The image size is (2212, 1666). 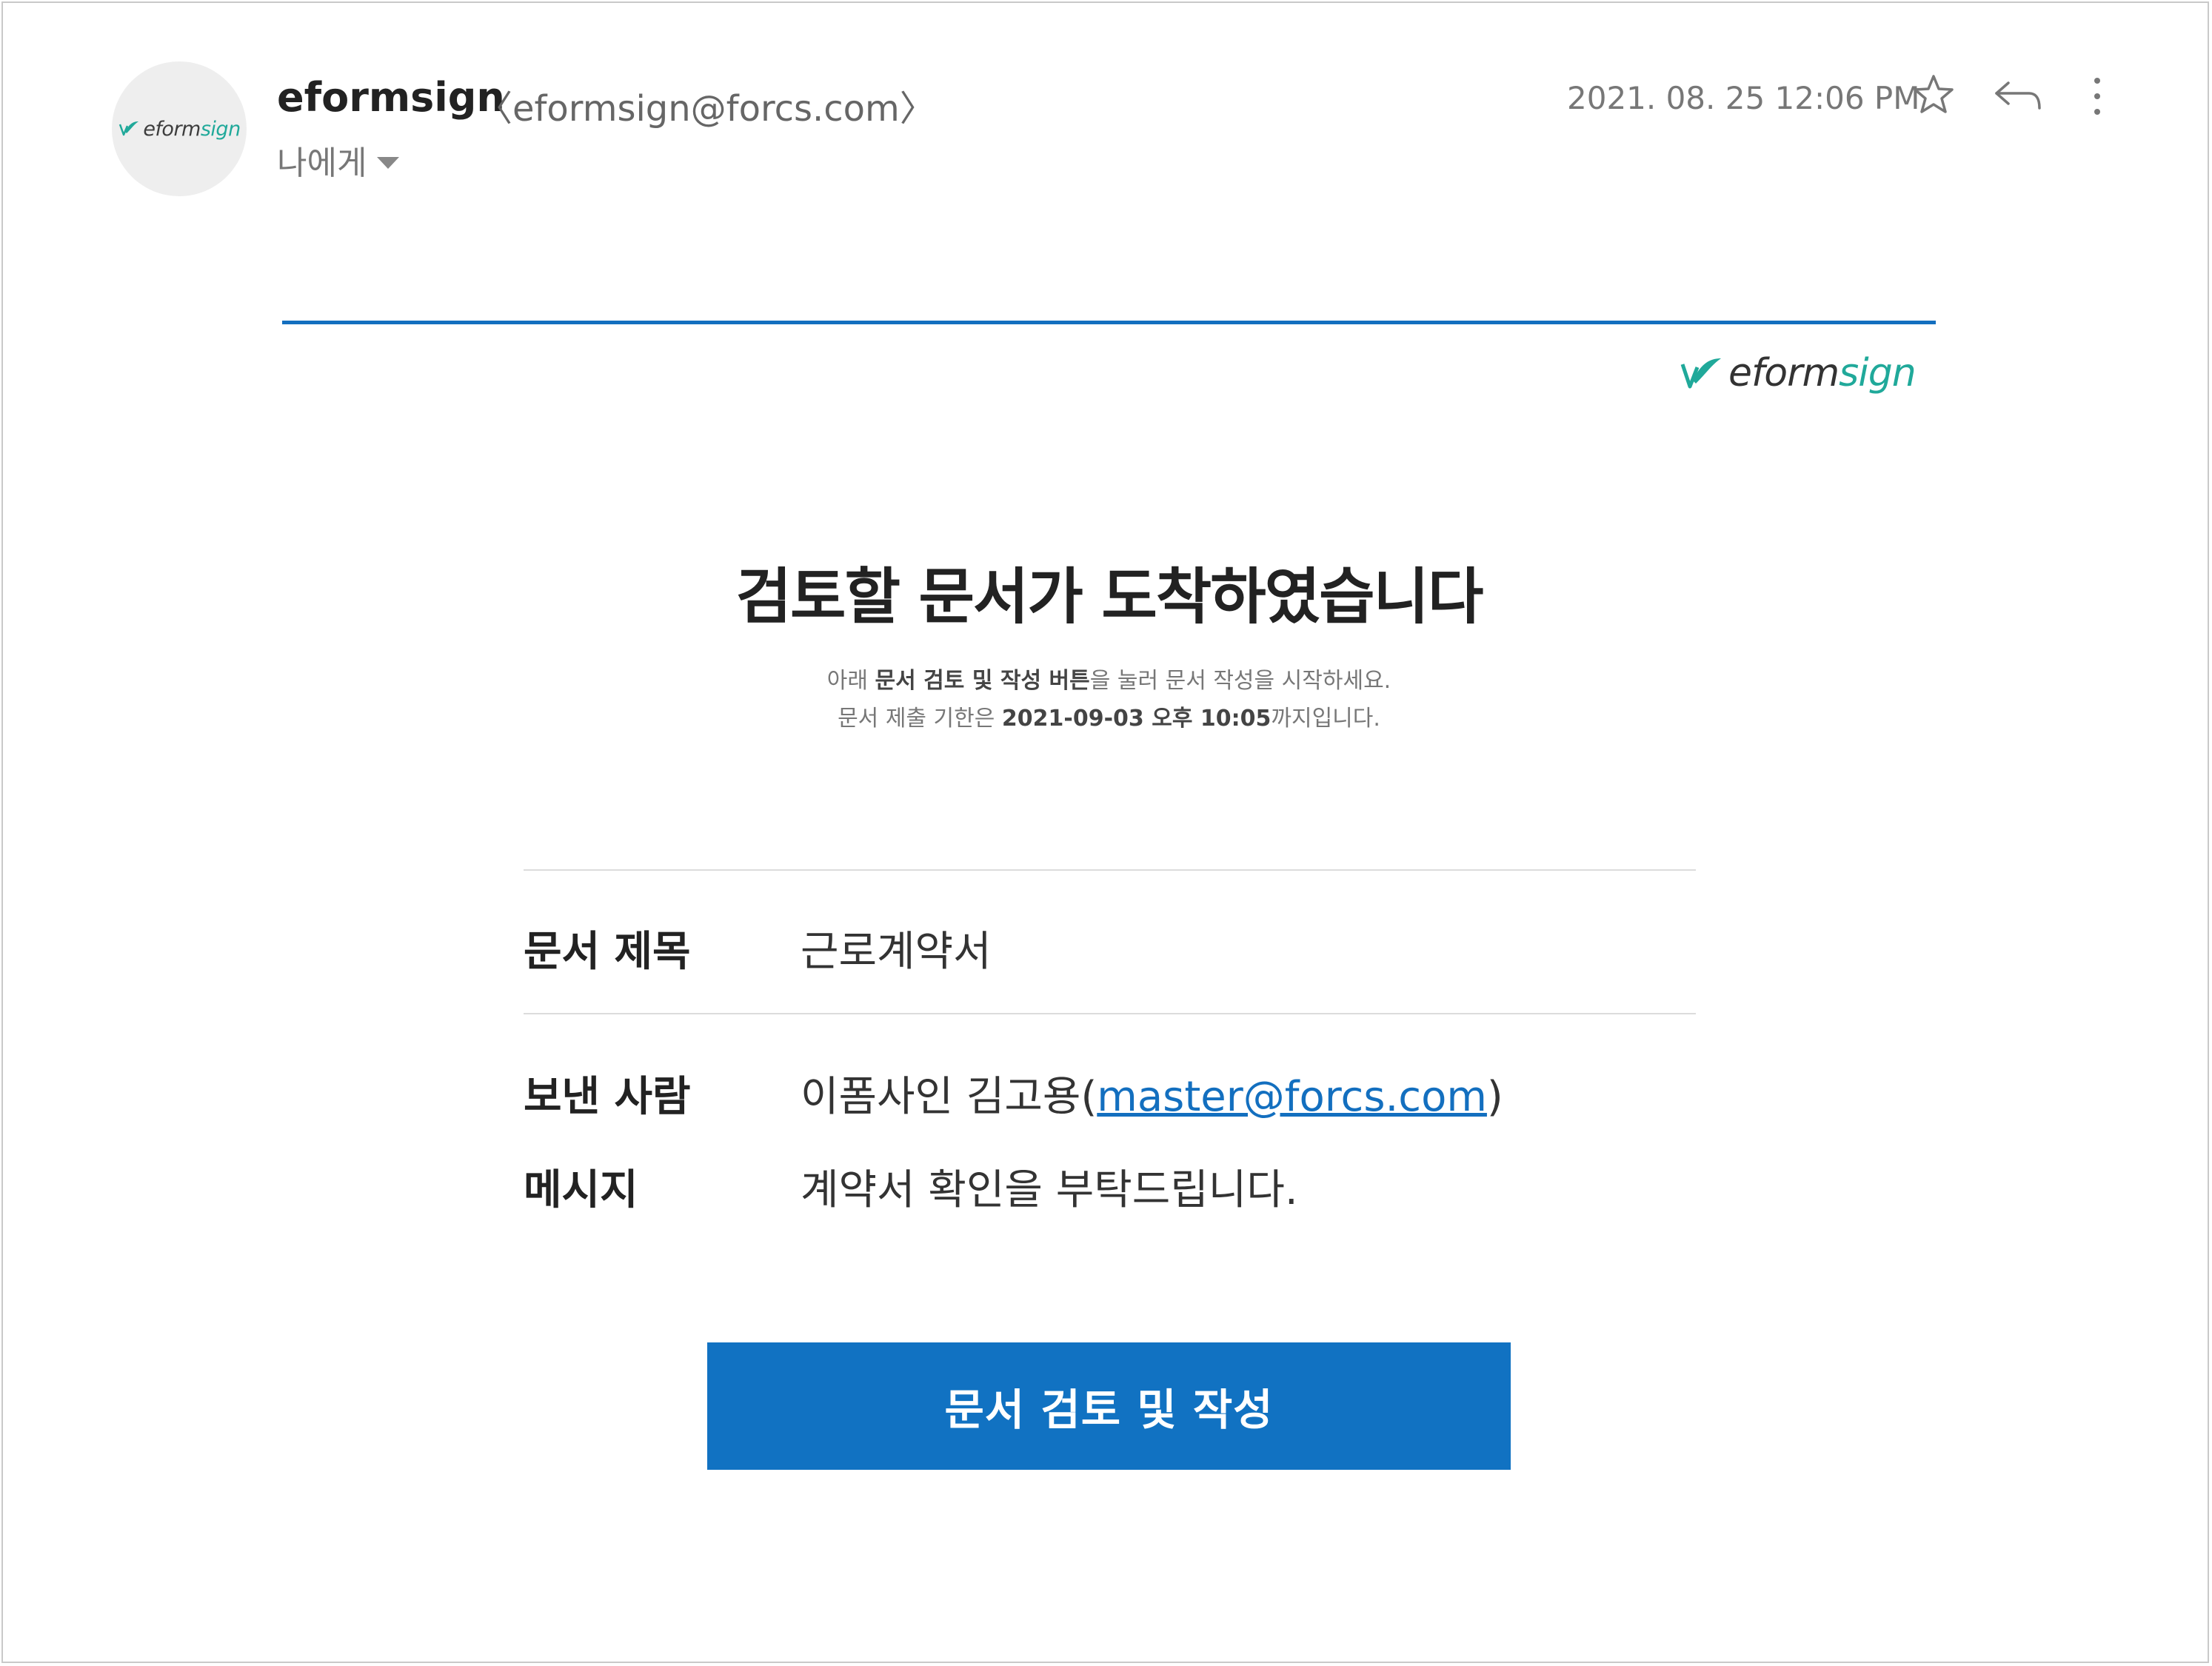 I want to click on brand-wordmark: eformsign, so click(x=1822, y=373).